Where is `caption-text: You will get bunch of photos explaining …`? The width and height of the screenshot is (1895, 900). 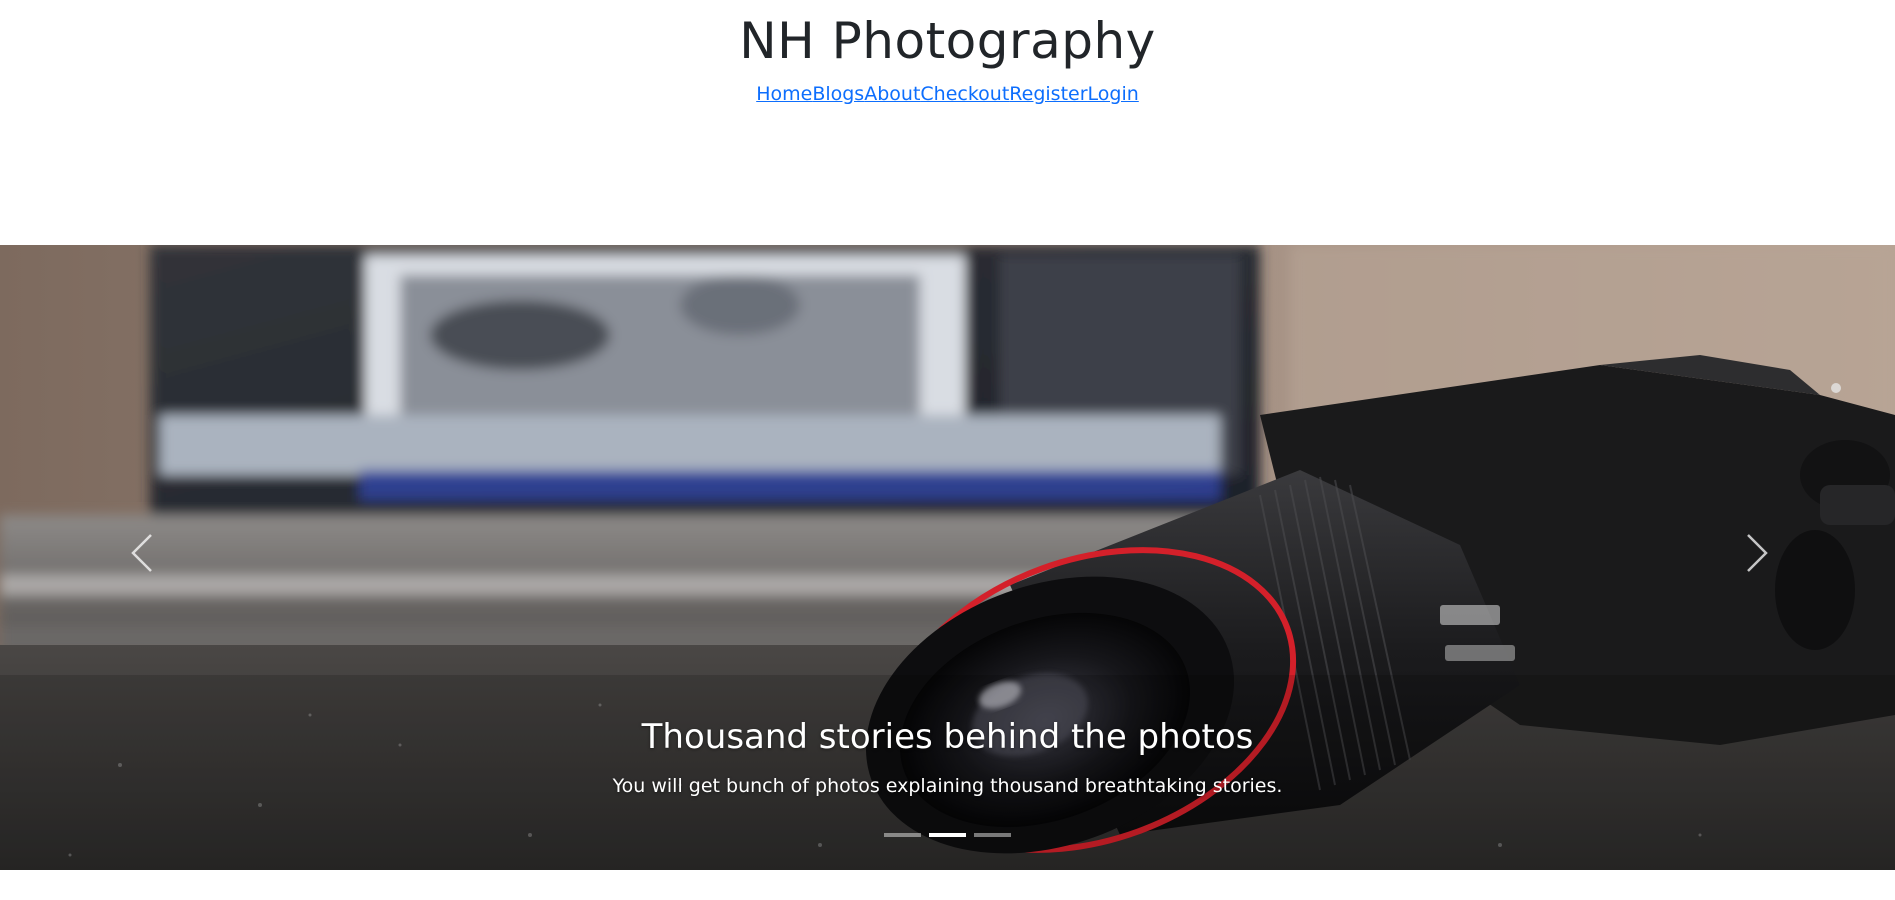 caption-text: You will get bunch of photos explaining … is located at coordinates (947, 786).